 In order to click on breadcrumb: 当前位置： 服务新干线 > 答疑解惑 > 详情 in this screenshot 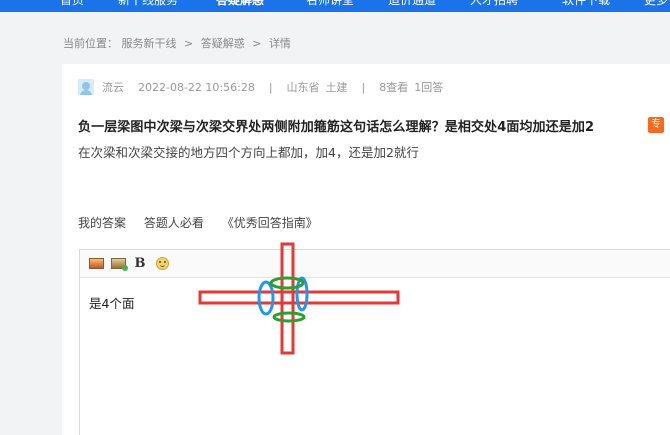, I will do `click(177, 43)`.